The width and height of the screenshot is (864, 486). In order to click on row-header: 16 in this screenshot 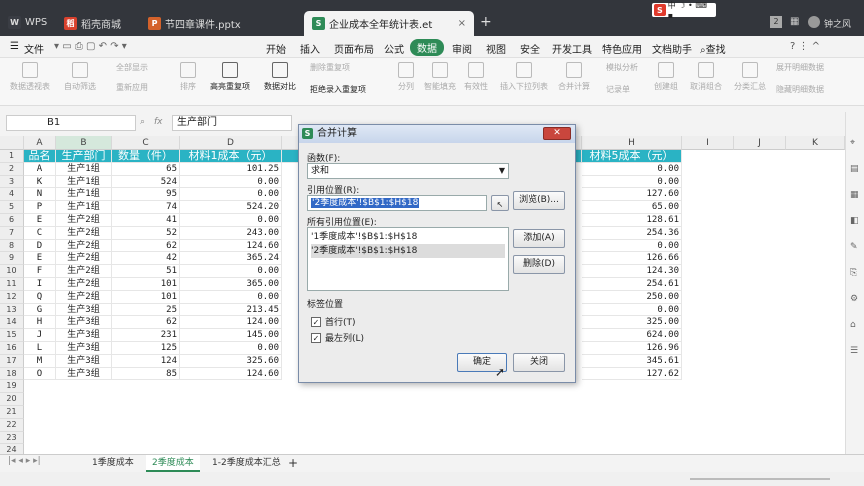, I will do `click(12, 348)`.